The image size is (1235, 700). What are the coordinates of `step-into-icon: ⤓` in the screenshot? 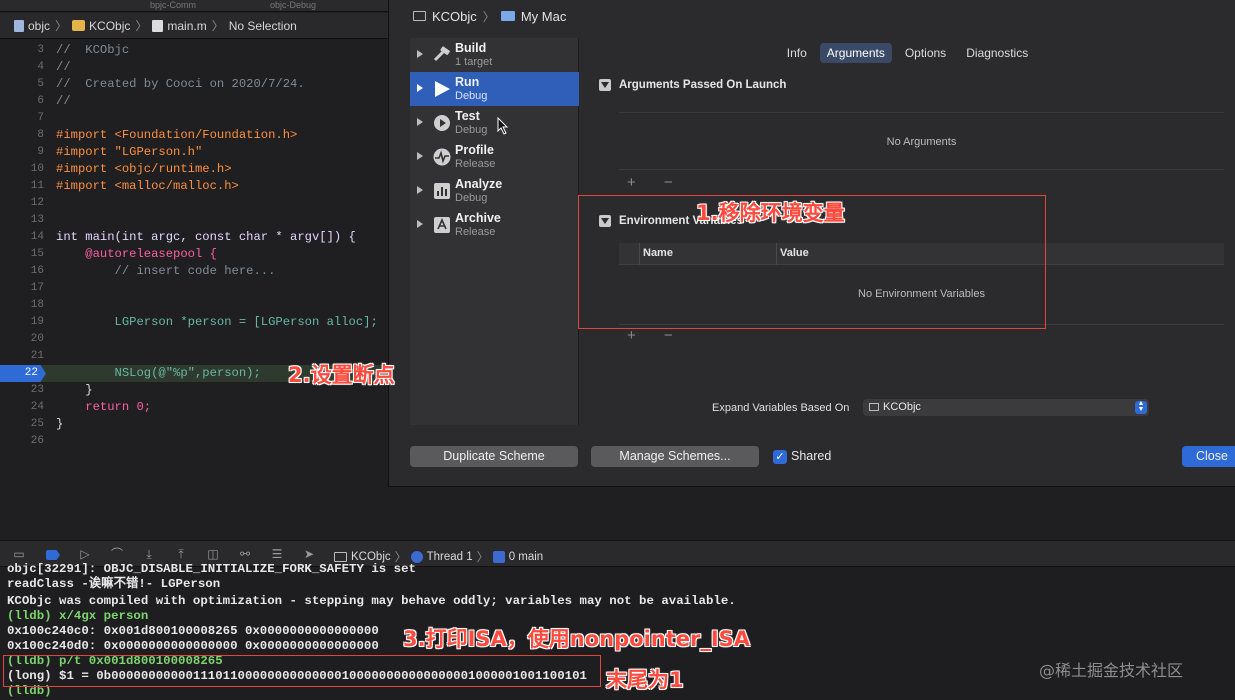 It's located at (149, 554).